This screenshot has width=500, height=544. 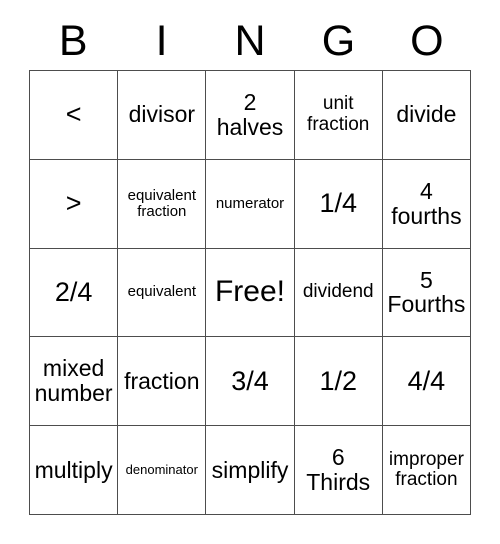 I want to click on bingo-cell-label: unit fraction, so click(x=338, y=114).